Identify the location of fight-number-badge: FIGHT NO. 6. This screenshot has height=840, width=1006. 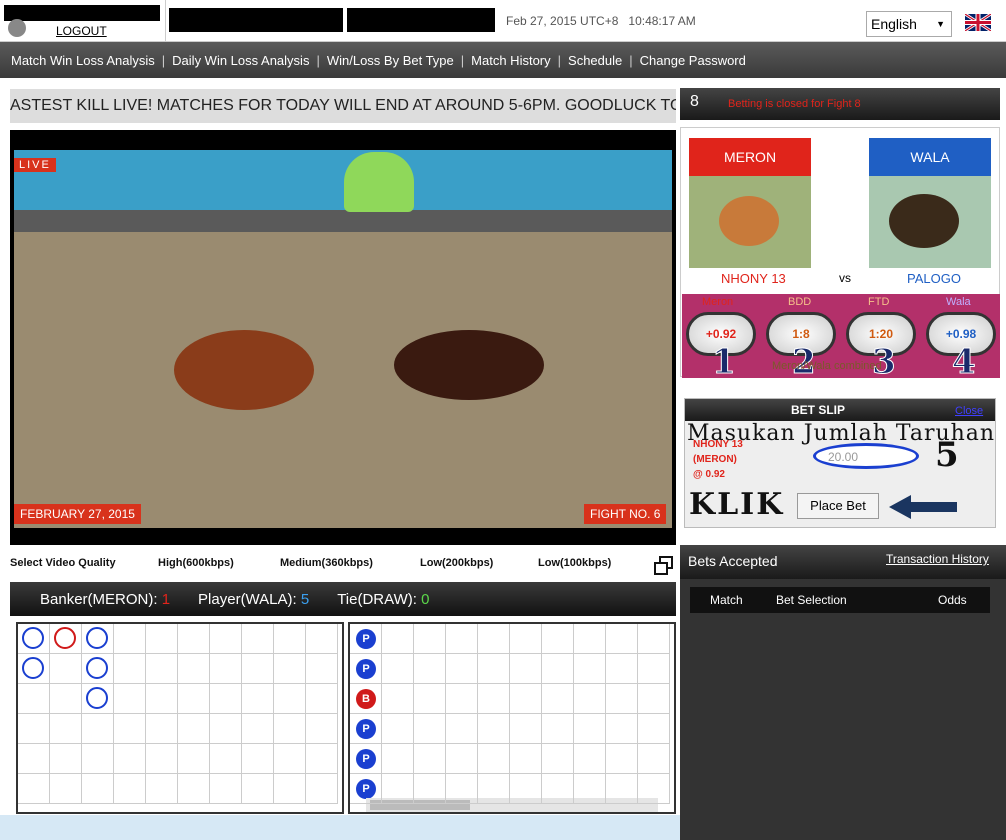
(625, 514).